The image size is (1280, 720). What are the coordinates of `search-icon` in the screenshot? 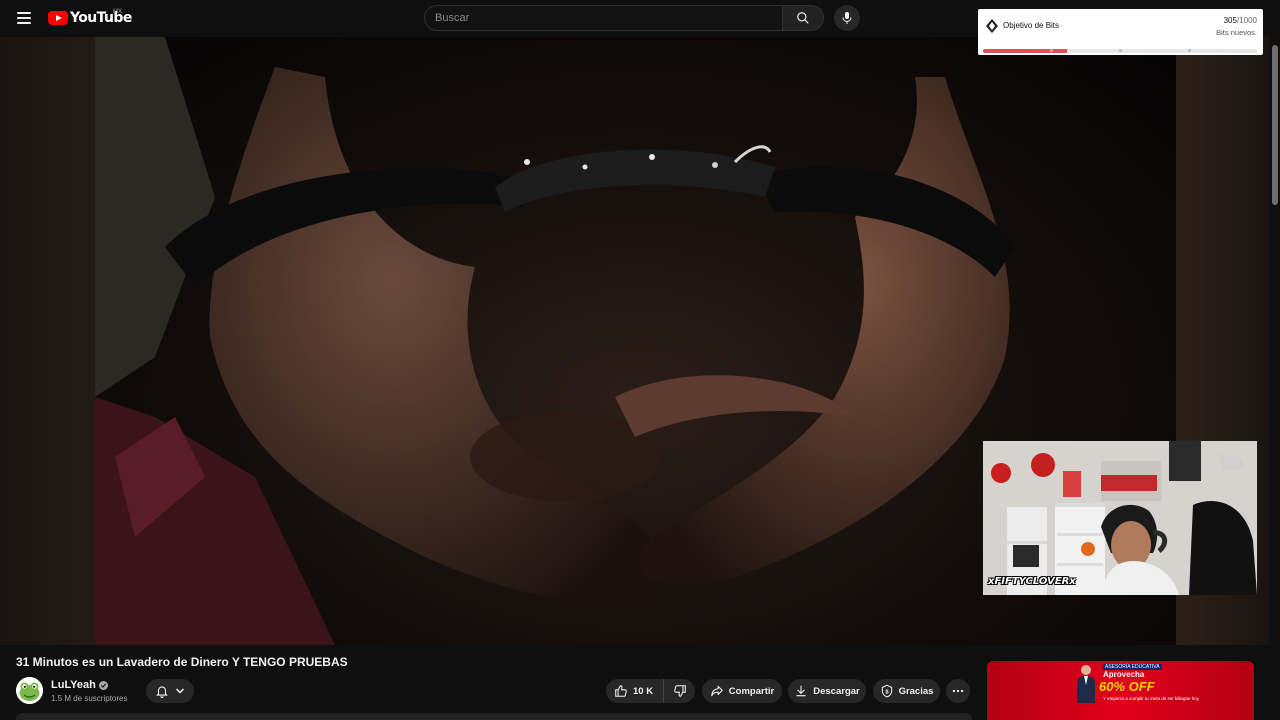 It's located at (803, 18).